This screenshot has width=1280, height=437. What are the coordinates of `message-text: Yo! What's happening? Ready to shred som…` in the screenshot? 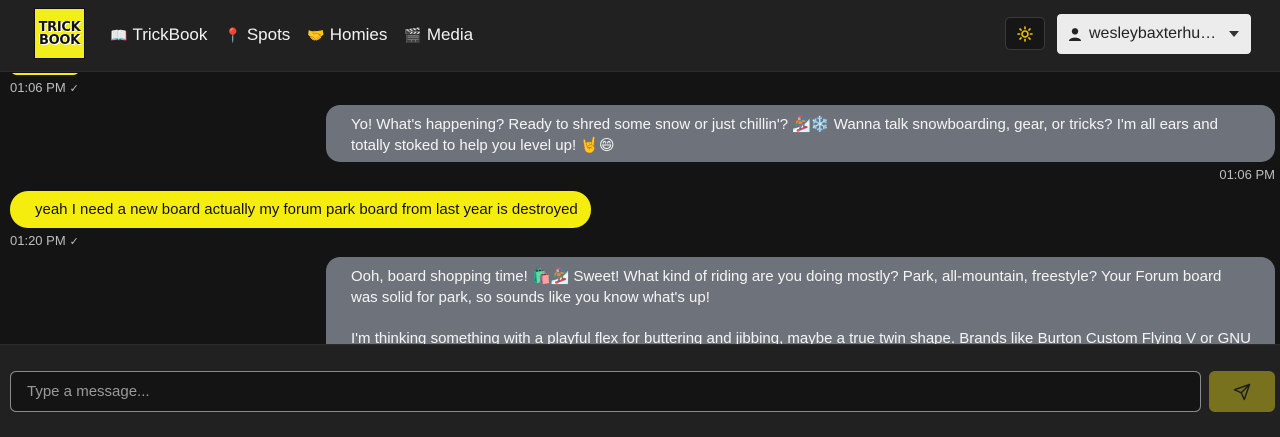 It's located at (784, 135).